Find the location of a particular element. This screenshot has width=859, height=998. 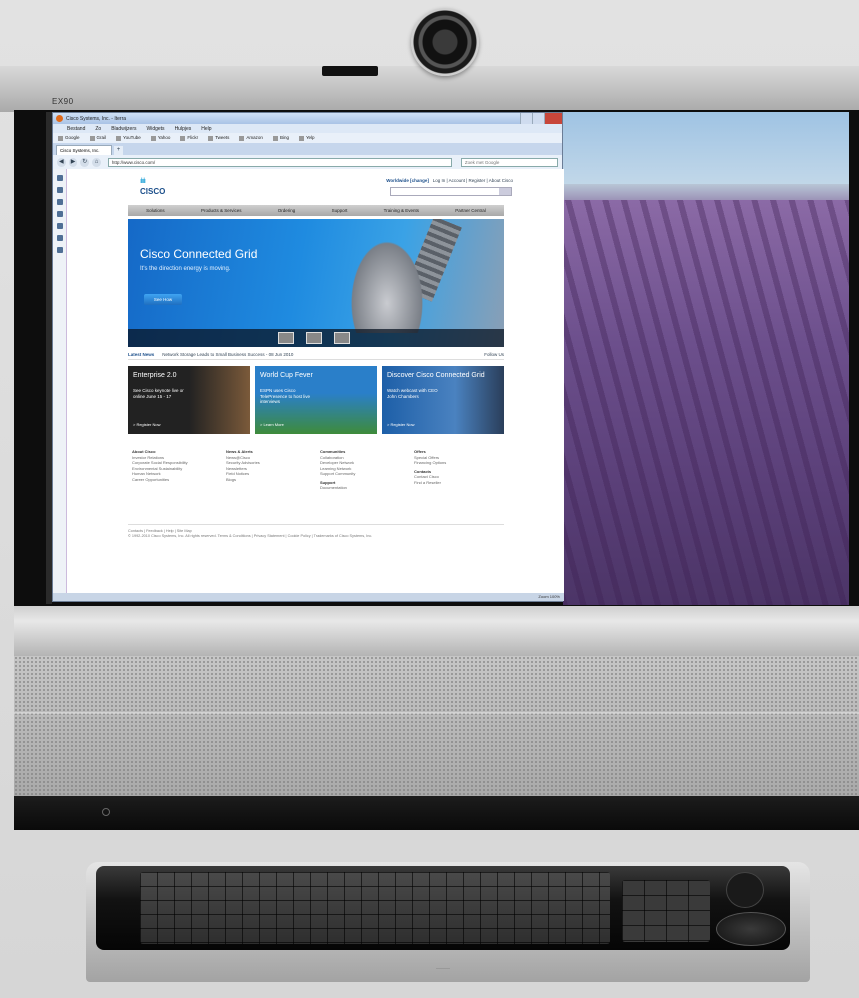

bookmark-item: Yelp is located at coordinates (306, 138).